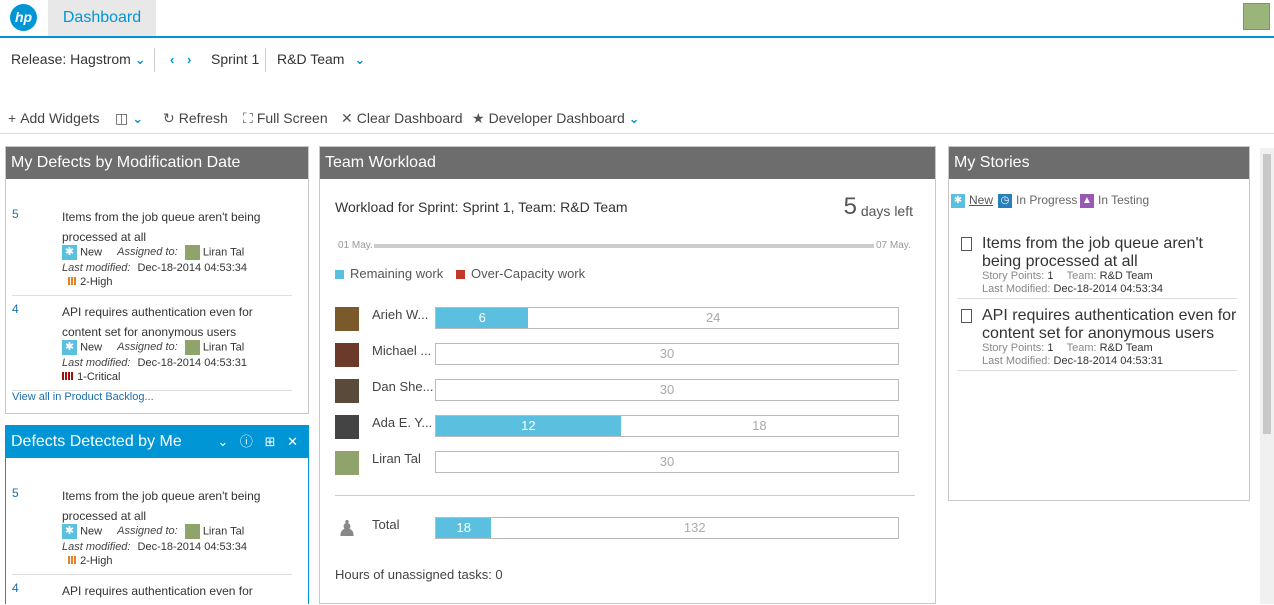 This screenshot has height=605, width=1274. Describe the element at coordinates (222, 441) in the screenshot. I see `collapse-icon: ⌄` at that location.